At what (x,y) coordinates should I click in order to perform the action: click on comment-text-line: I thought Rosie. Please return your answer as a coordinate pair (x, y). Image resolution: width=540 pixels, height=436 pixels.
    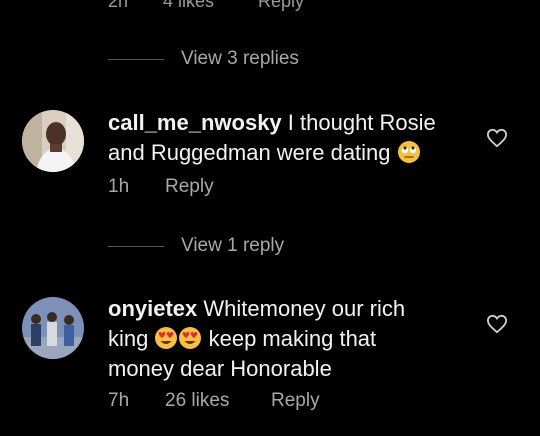
    Looking at the image, I should click on (361, 122).